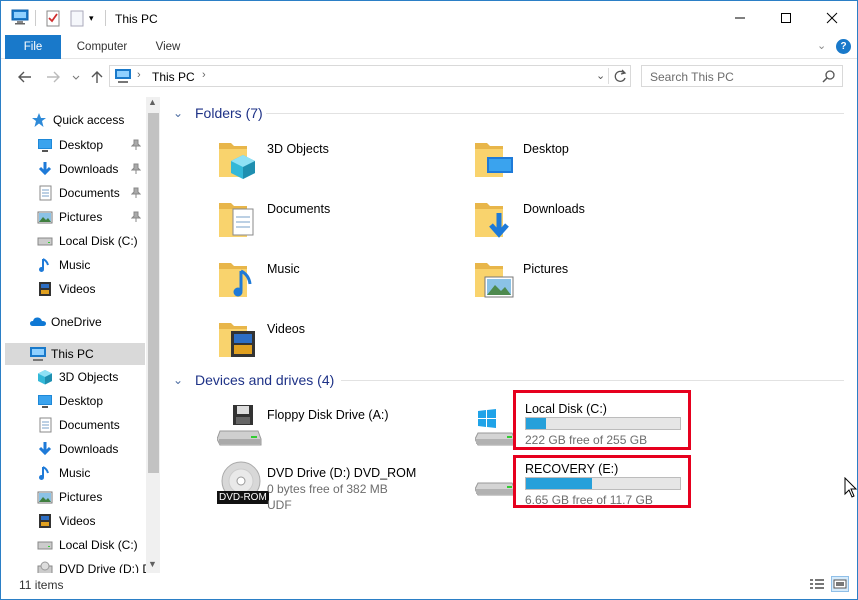 This screenshot has height=600, width=858. I want to click on star-icon, so click(39, 120).